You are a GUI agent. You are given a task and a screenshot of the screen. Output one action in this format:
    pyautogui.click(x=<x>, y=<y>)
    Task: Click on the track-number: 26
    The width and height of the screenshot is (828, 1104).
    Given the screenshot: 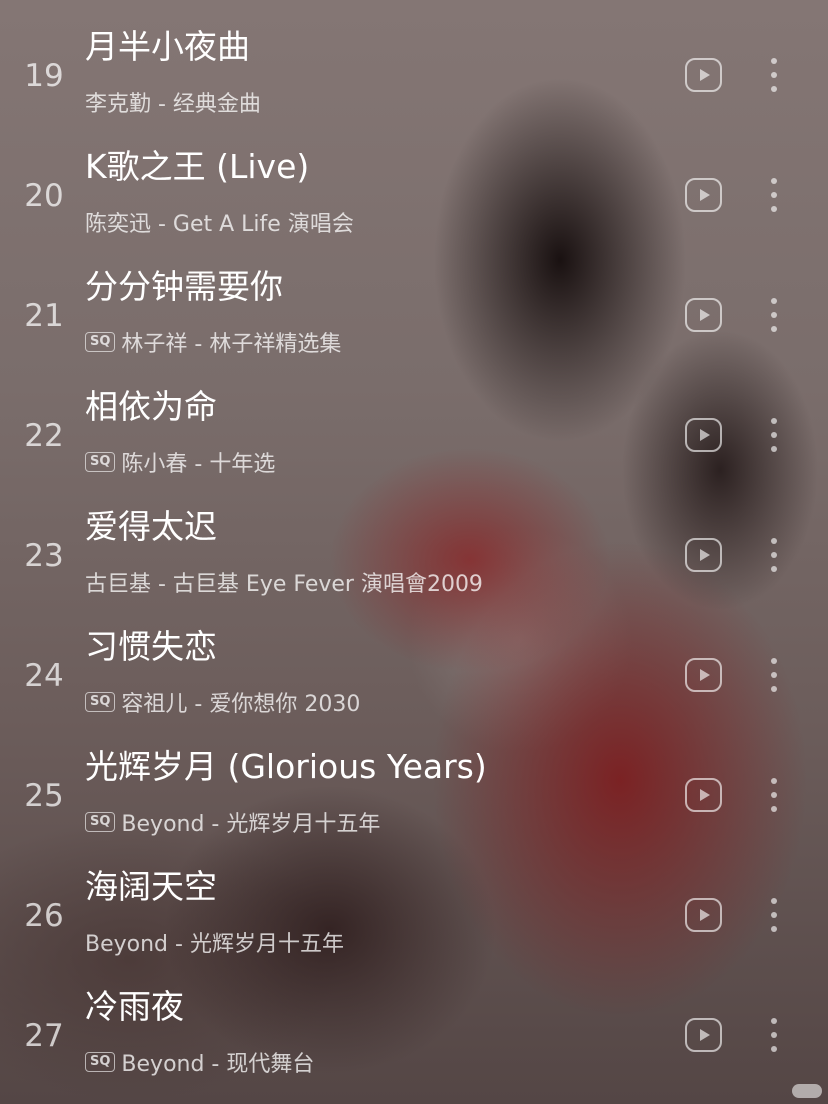 What is the action you would take?
    pyautogui.click(x=44, y=916)
    